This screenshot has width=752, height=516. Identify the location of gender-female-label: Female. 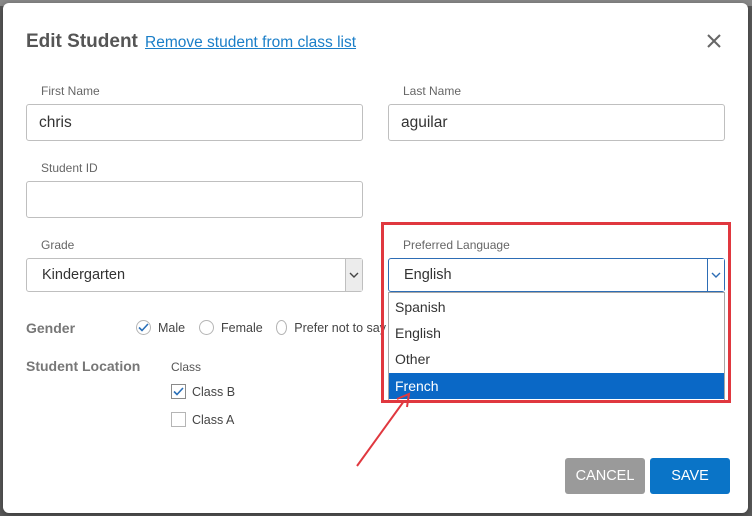
(242, 327).